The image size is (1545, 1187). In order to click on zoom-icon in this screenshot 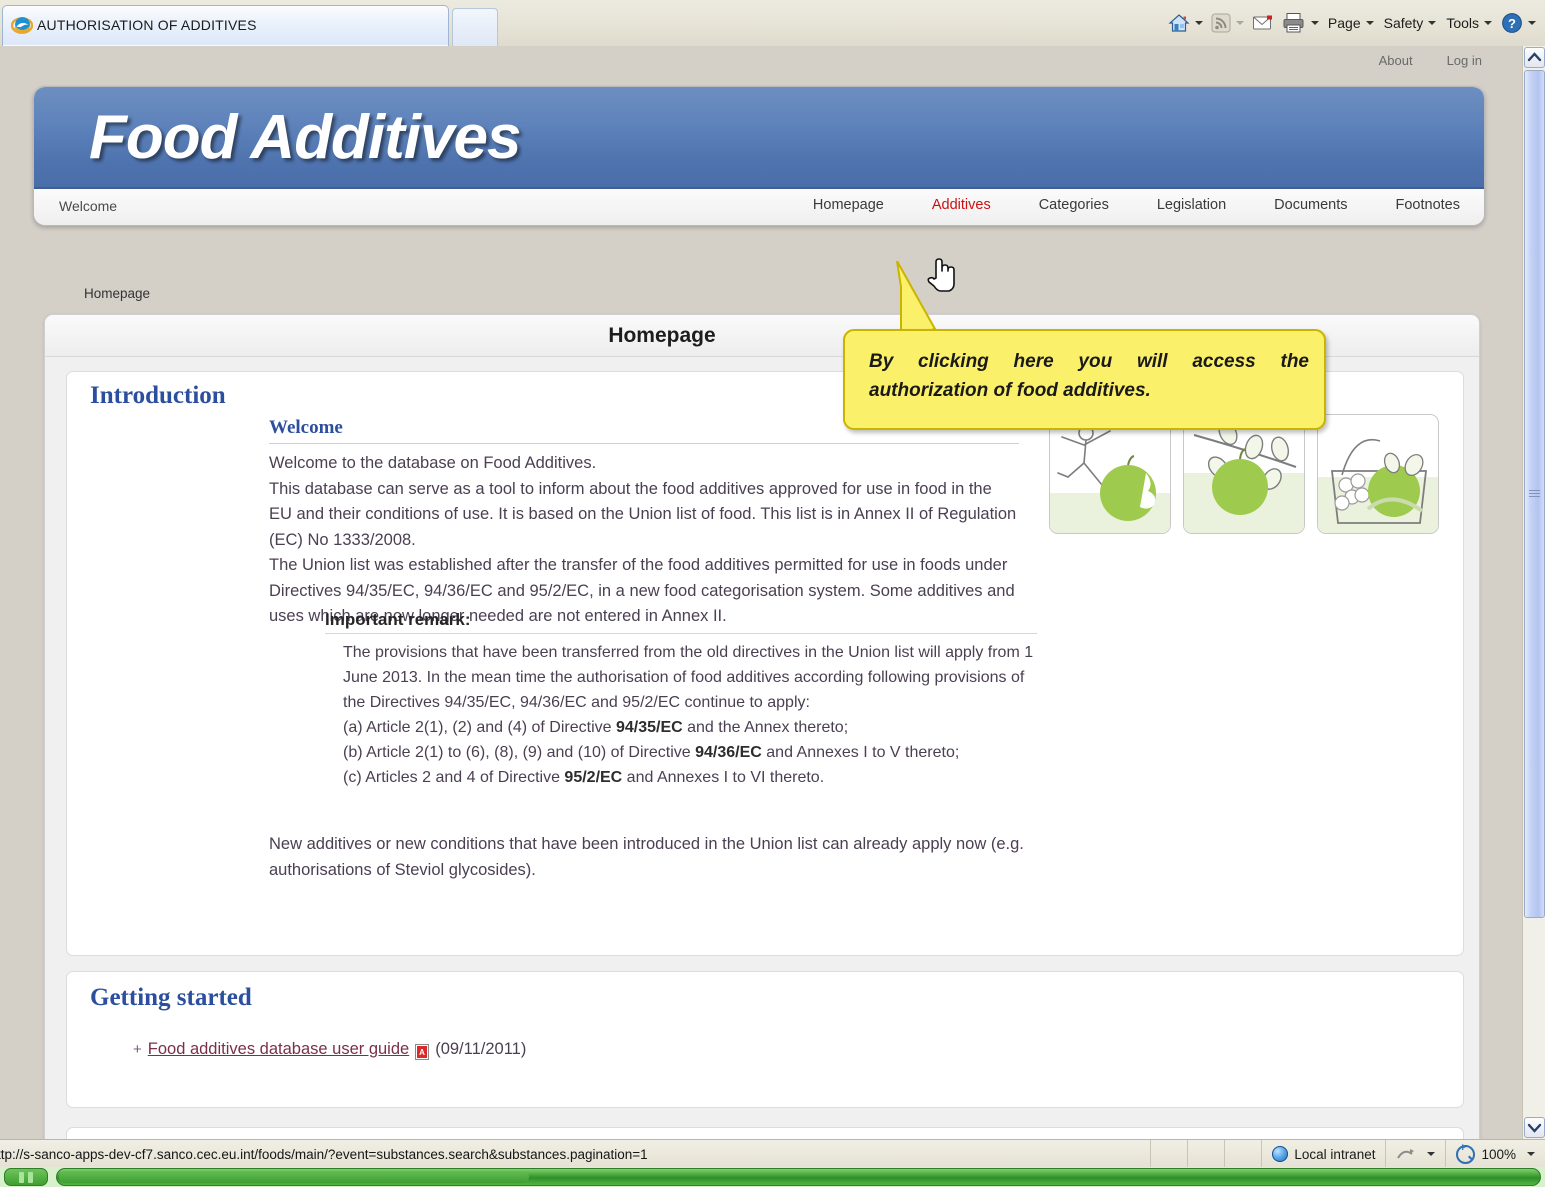, I will do `click(1466, 1153)`.